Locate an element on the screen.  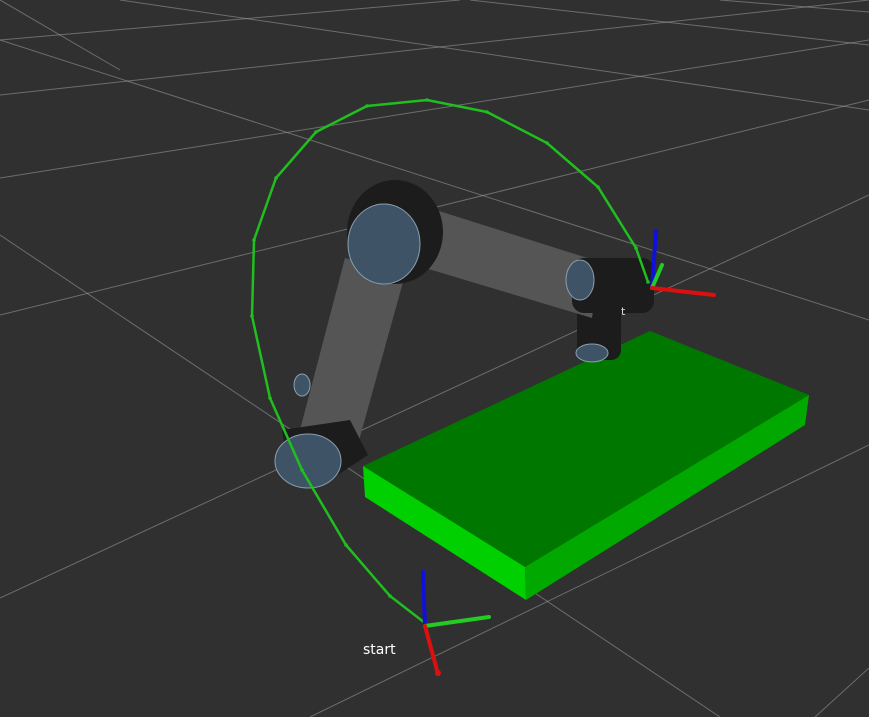
start-frame-label: start is located at coordinates (379, 650).